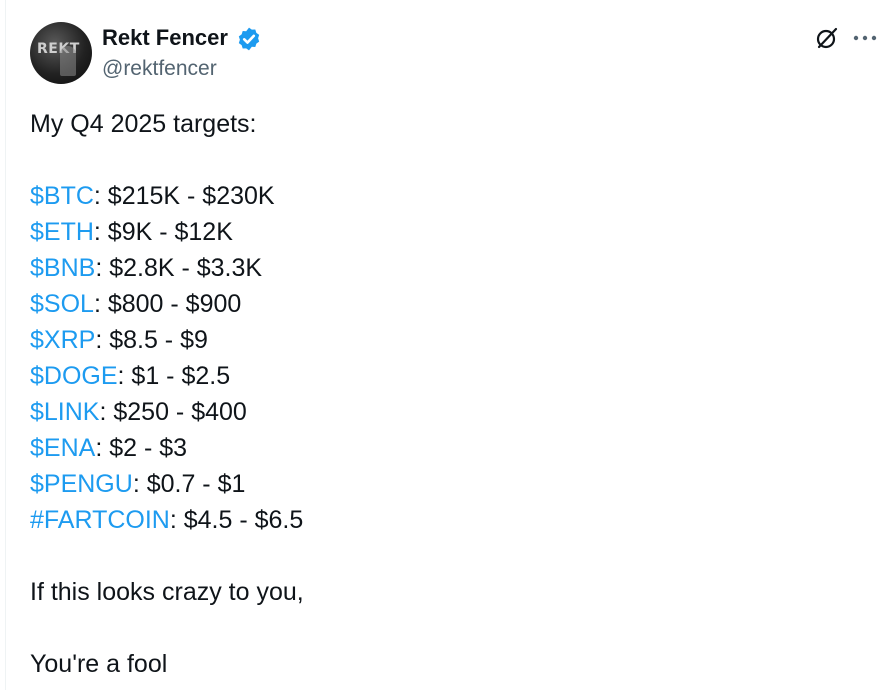 Image resolution: width=892 pixels, height=690 pixels. What do you see at coordinates (450, 232) in the screenshot?
I see `target-line: $ETH: $9K - $12K` at bounding box center [450, 232].